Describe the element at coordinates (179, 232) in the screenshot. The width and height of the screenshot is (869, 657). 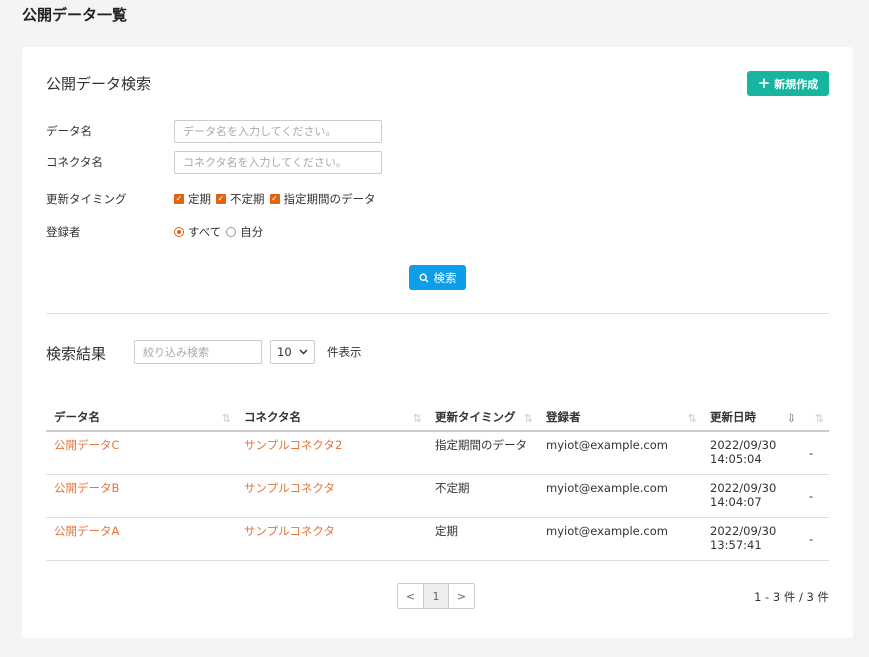
I see `radio-selected-icon` at that location.